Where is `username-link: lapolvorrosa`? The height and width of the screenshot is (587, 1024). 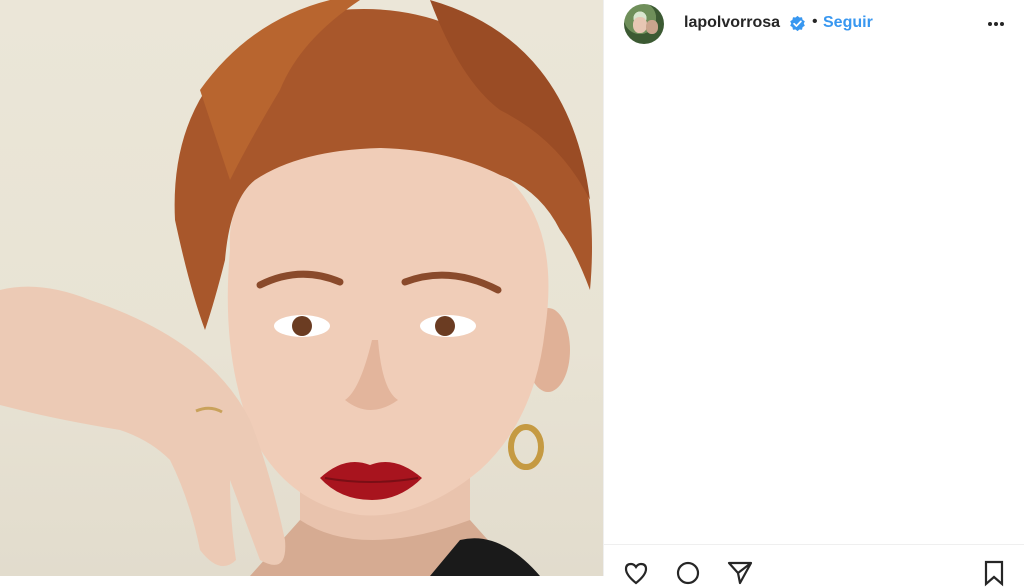
username-link: lapolvorrosa is located at coordinates (732, 23).